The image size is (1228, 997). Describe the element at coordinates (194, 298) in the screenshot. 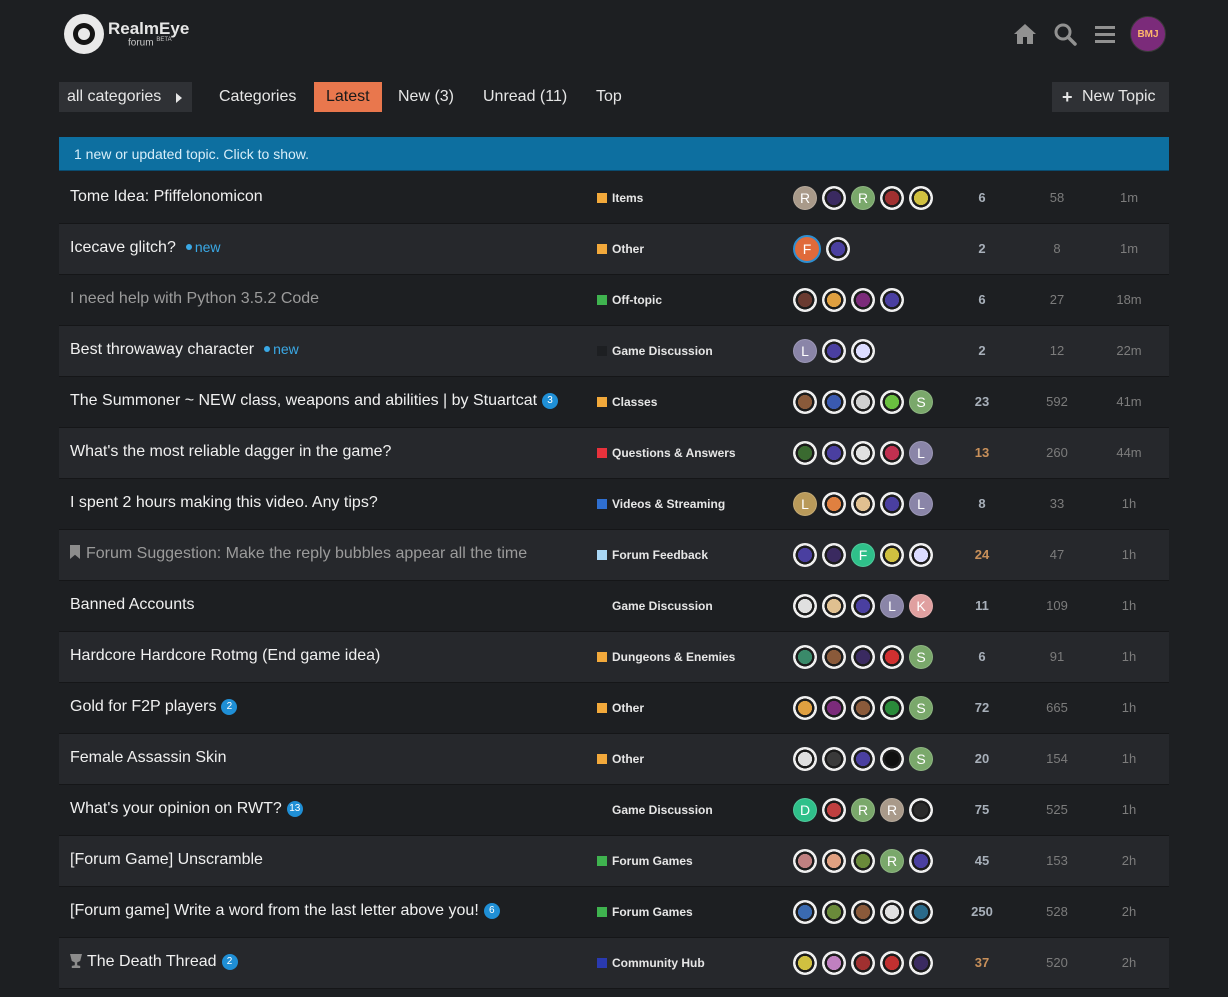

I see `topic-title-link: I need help with Python 3.5.2 Code` at that location.